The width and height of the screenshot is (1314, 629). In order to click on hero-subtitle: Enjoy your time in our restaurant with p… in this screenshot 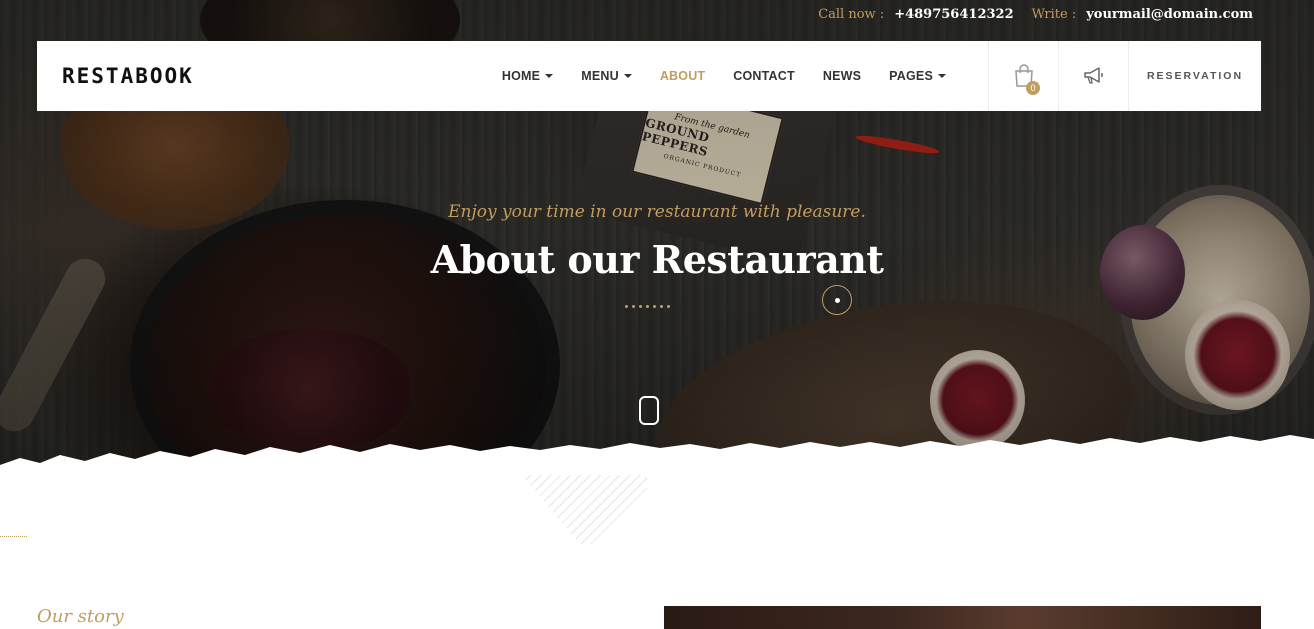, I will do `click(657, 212)`.